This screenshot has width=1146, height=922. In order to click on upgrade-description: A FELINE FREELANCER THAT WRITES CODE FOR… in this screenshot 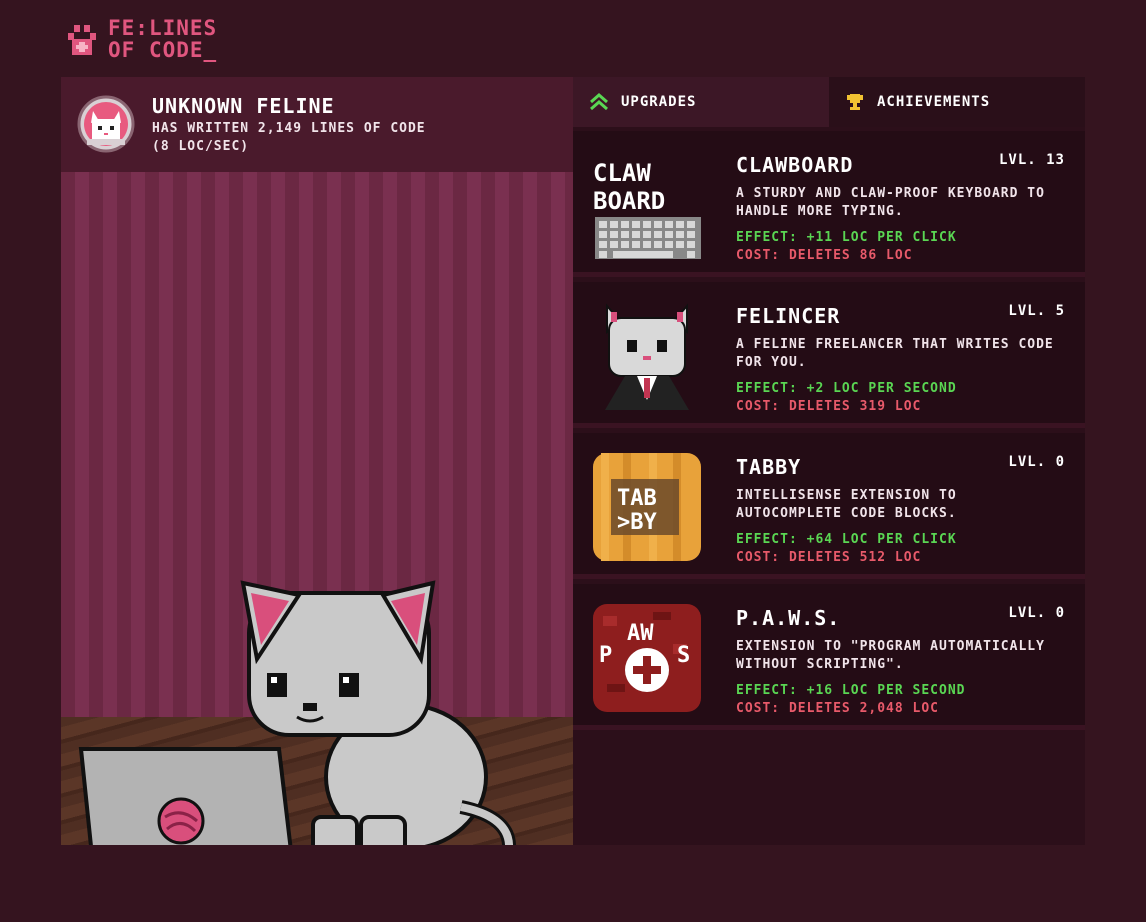, I will do `click(895, 353)`.